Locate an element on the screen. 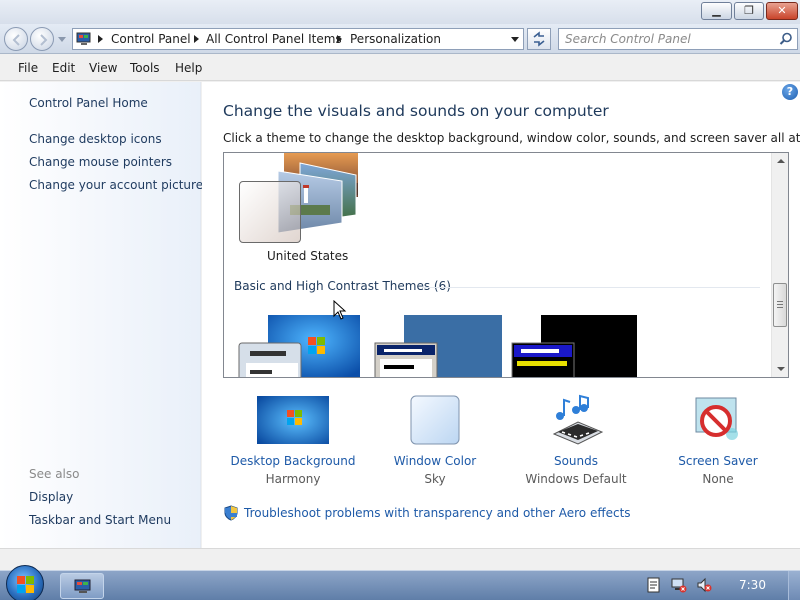  address-dropdown-icon is located at coordinates (515, 39).